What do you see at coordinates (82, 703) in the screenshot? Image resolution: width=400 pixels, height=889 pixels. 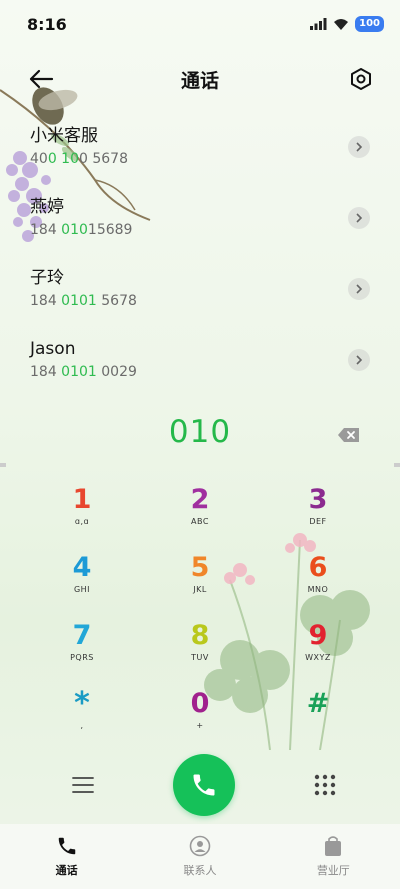 I see `key-digit: *` at bounding box center [82, 703].